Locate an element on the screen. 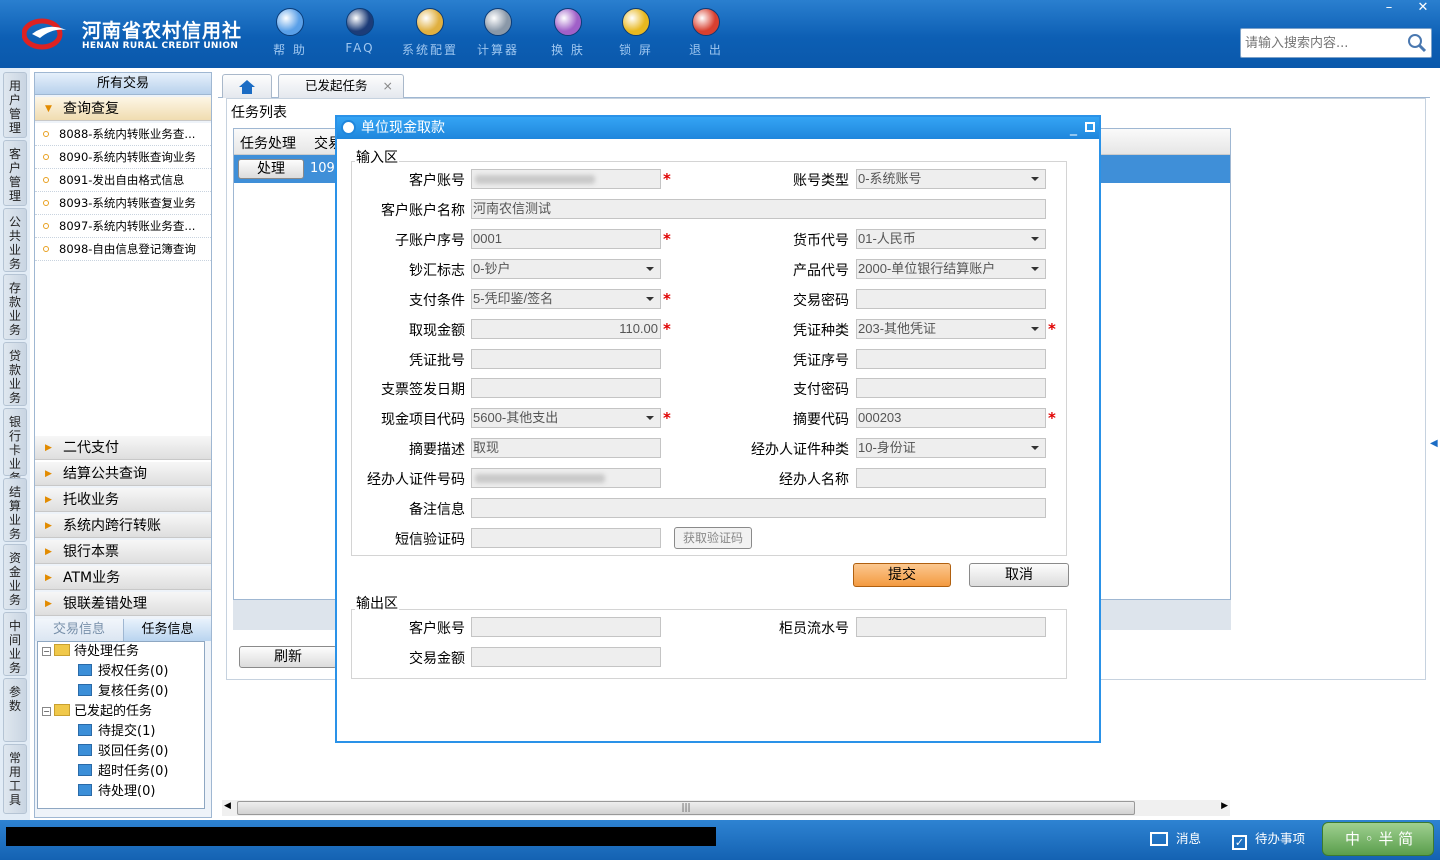 Image resolution: width=1440 pixels, height=860 pixels. field-input-cash-item: 5600-其他支出 is located at coordinates (566, 418).